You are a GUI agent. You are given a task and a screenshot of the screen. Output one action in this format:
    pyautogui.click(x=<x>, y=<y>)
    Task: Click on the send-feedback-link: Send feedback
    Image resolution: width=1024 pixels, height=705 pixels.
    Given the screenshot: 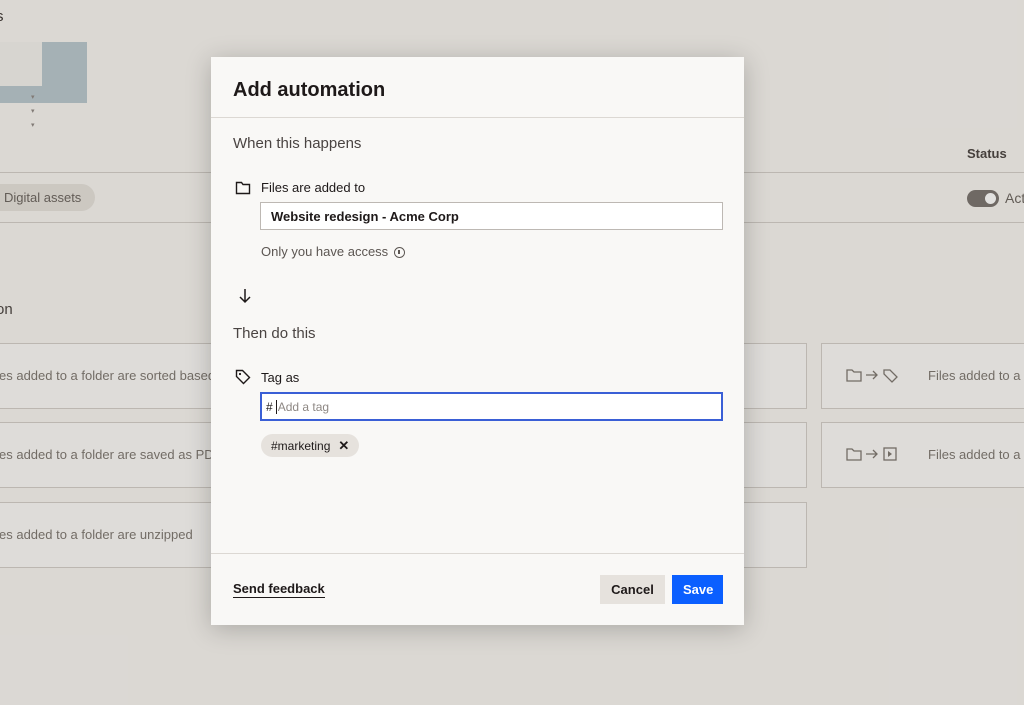 What is the action you would take?
    pyautogui.click(x=279, y=589)
    